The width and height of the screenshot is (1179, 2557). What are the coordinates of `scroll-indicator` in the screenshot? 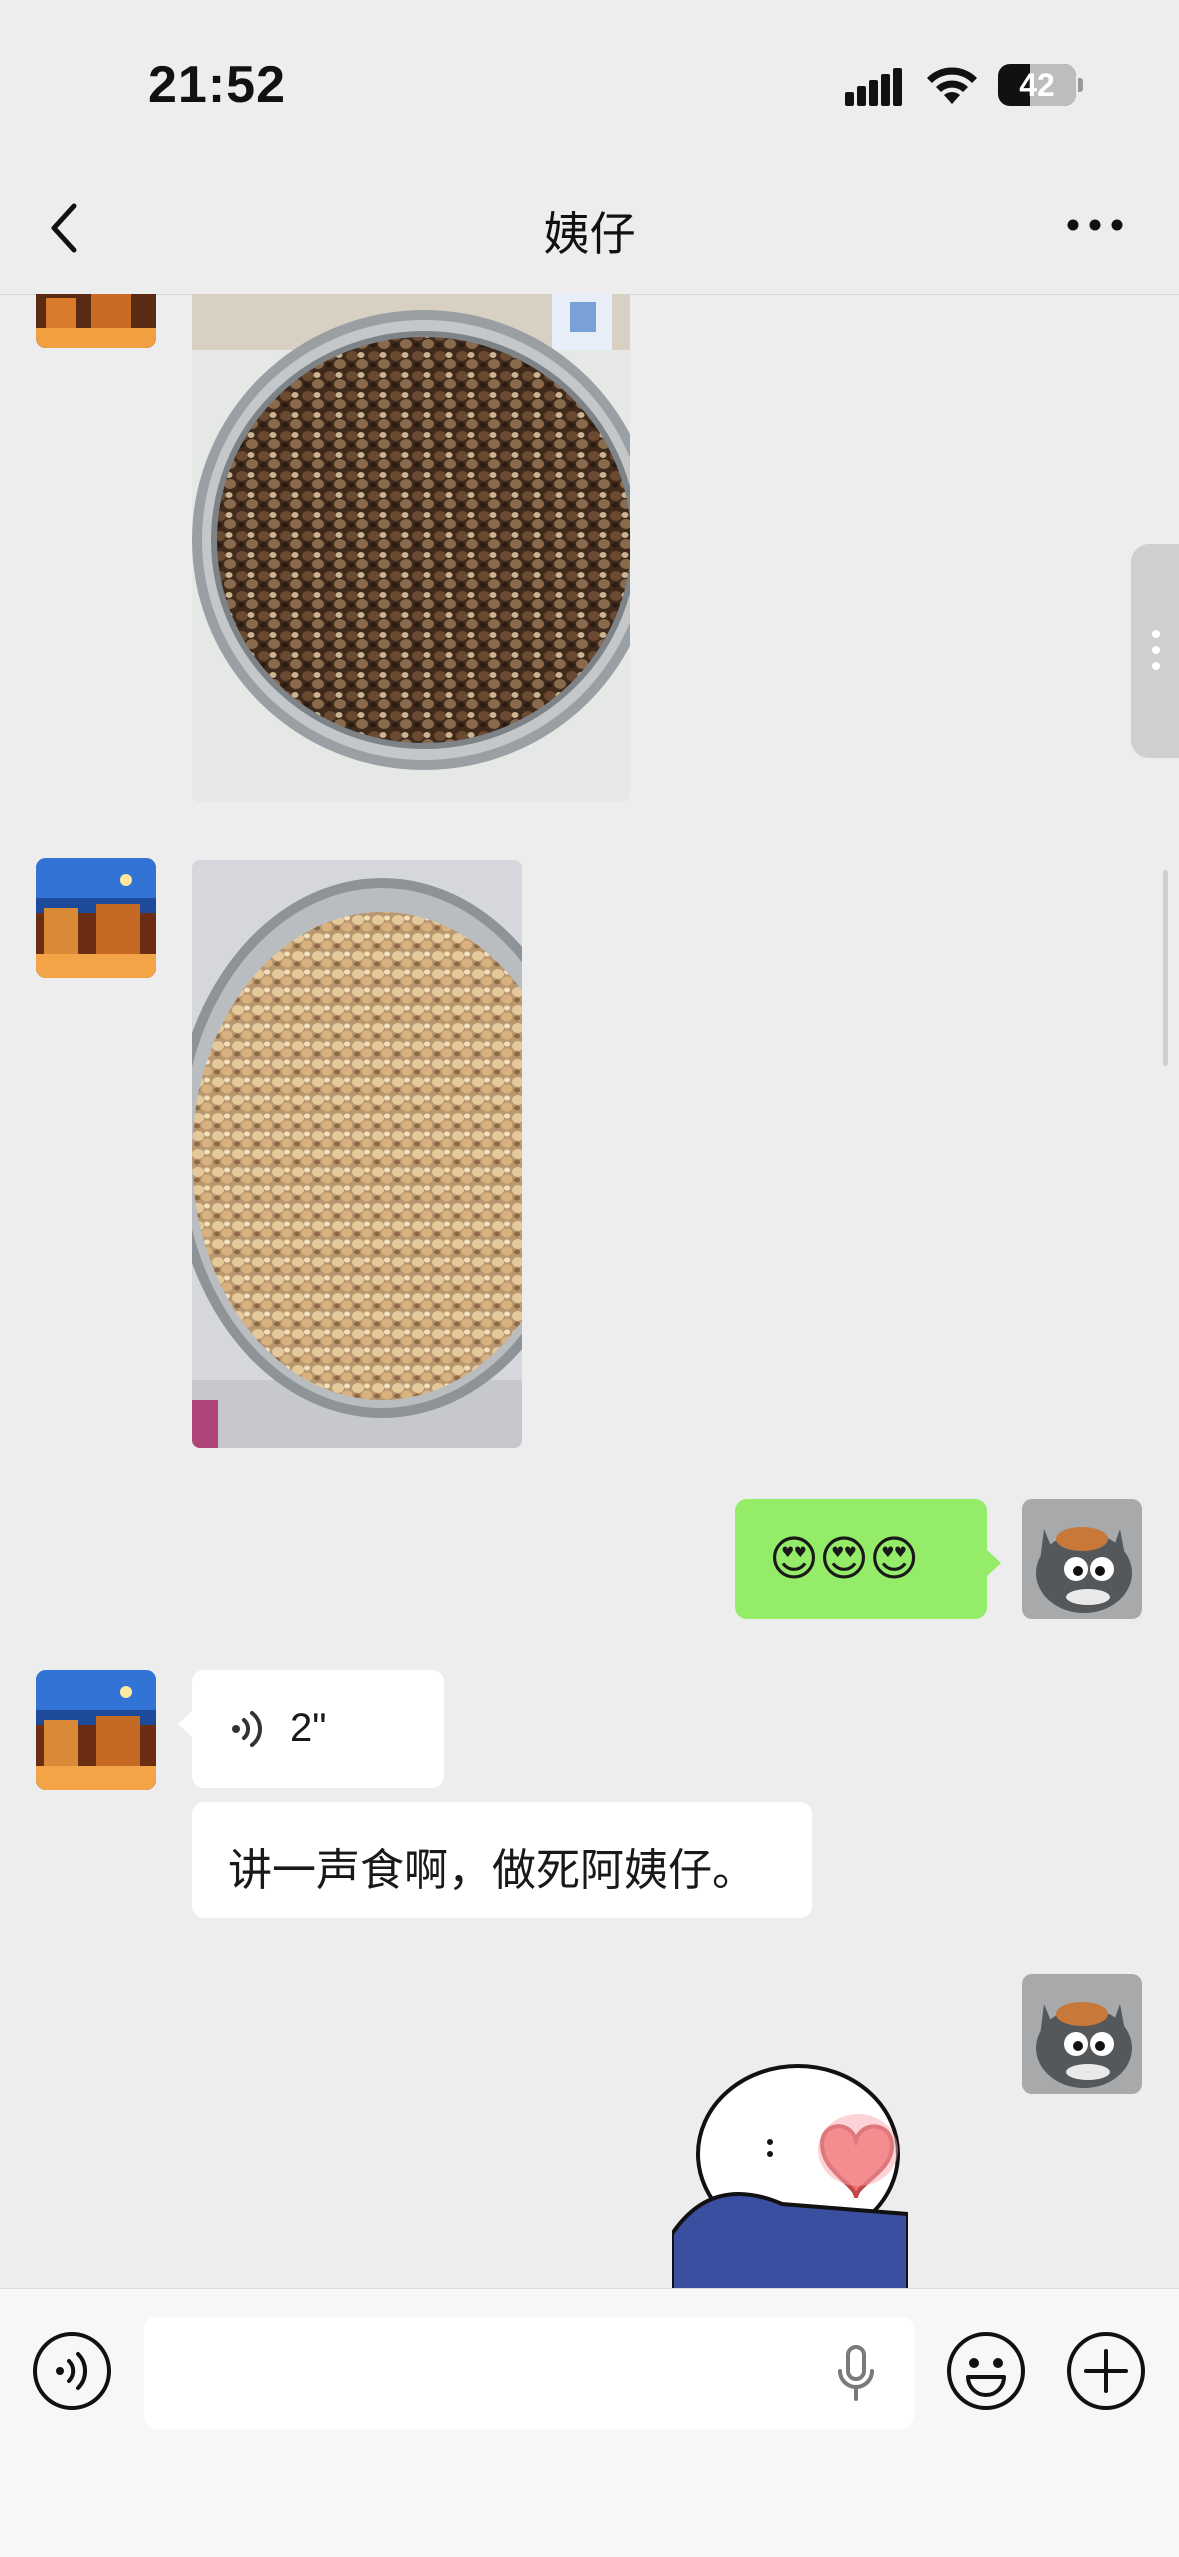 It's located at (1165, 968).